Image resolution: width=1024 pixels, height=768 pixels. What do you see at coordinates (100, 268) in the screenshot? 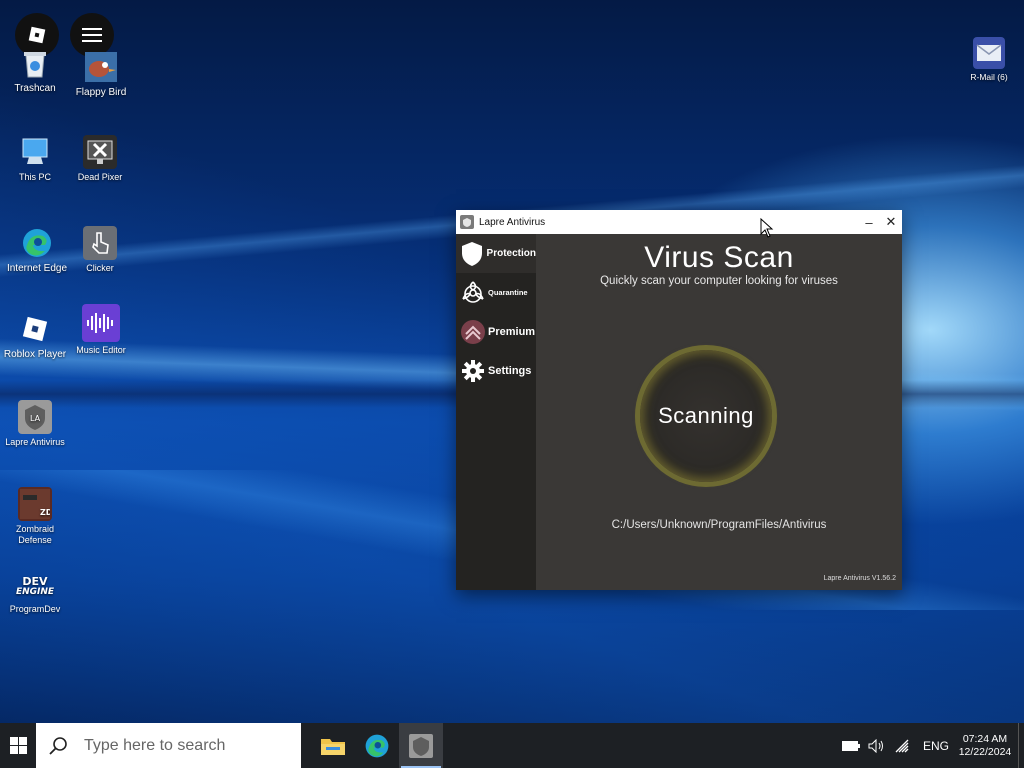
I see `desktop-icon-label: Clicker` at bounding box center [100, 268].